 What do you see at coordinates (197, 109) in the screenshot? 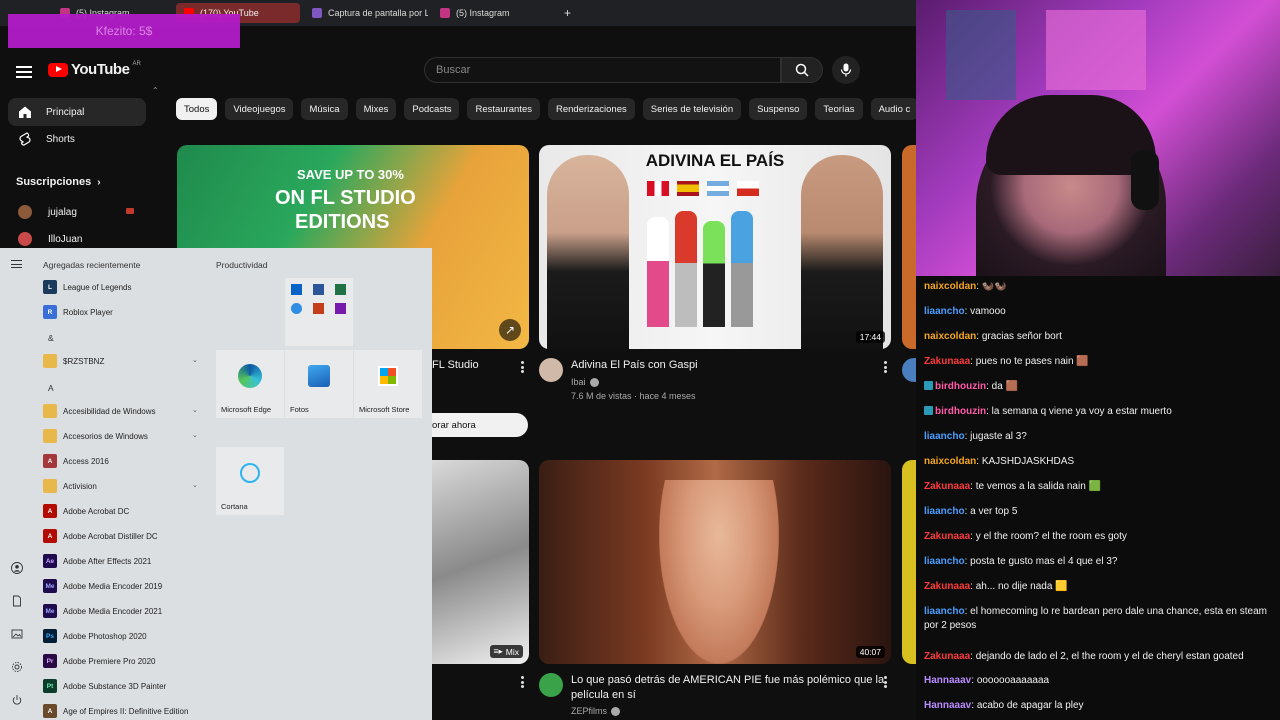
I see `chip-todos: Todos` at bounding box center [197, 109].